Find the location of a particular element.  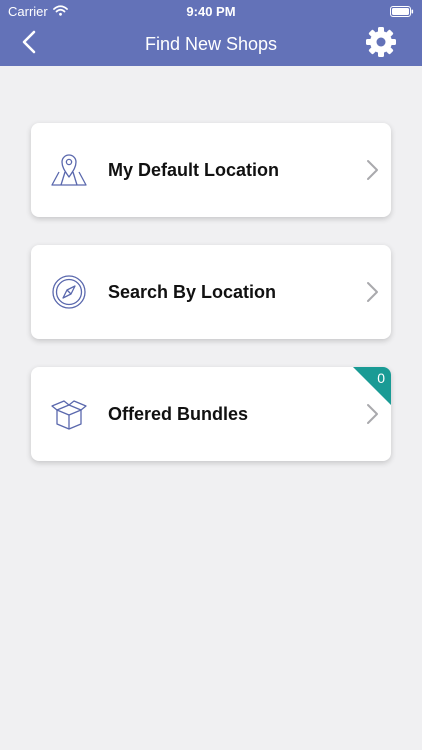

menu-item-search-by-location: Search By Location is located at coordinates (211, 292).